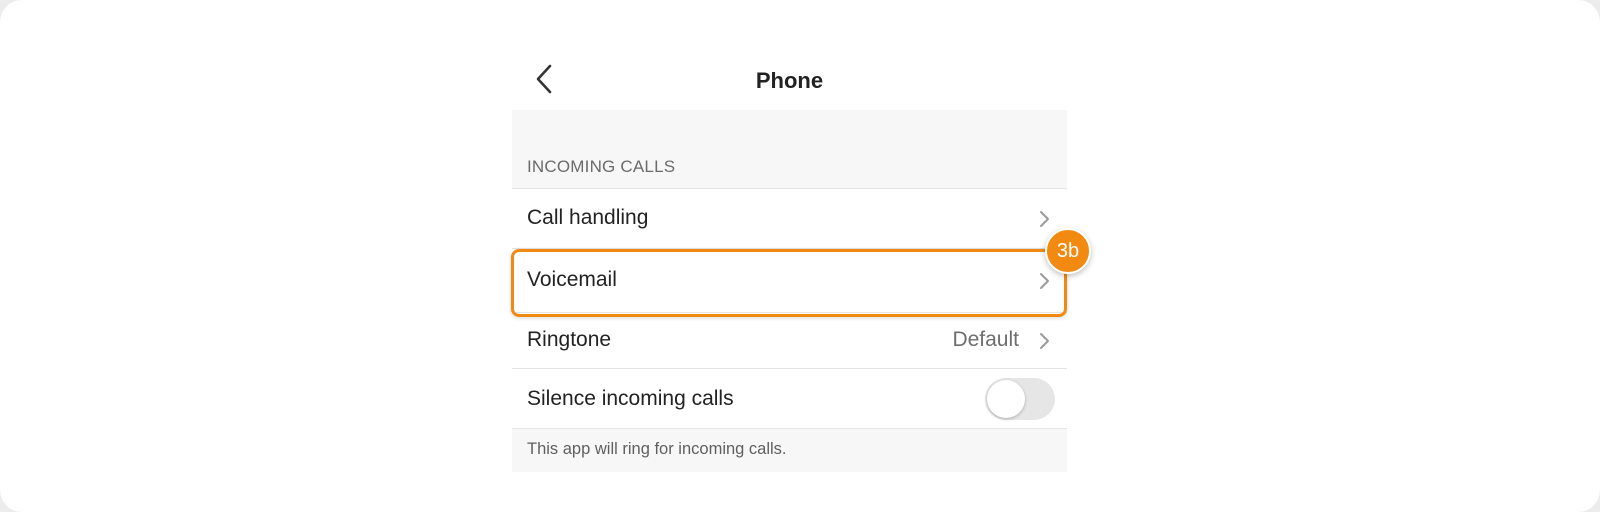  Describe the element at coordinates (789, 398) in the screenshot. I see `row-silence-incoming-calls: Silence incoming calls` at that location.